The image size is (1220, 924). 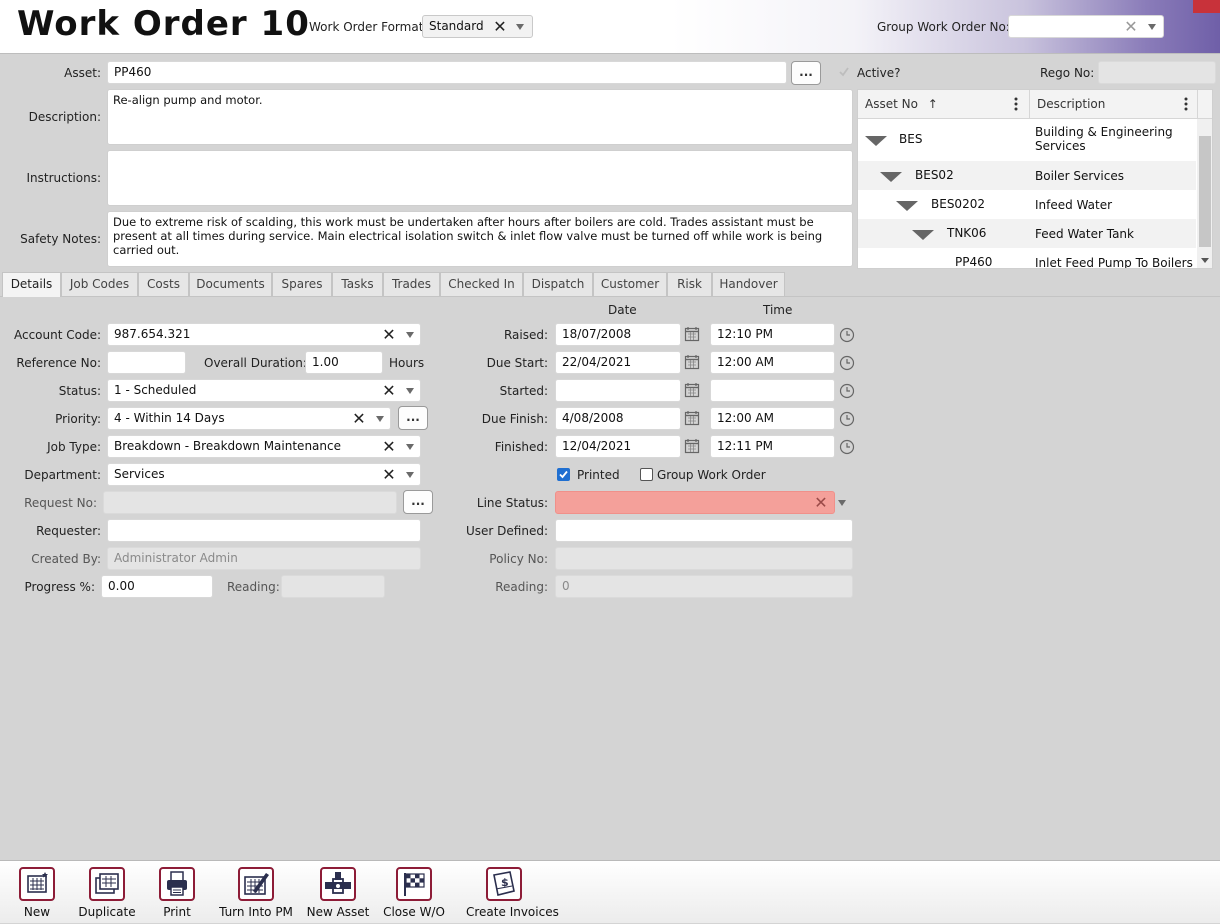 What do you see at coordinates (157, 586) in the screenshot?
I see `progress-input: 0.00` at bounding box center [157, 586].